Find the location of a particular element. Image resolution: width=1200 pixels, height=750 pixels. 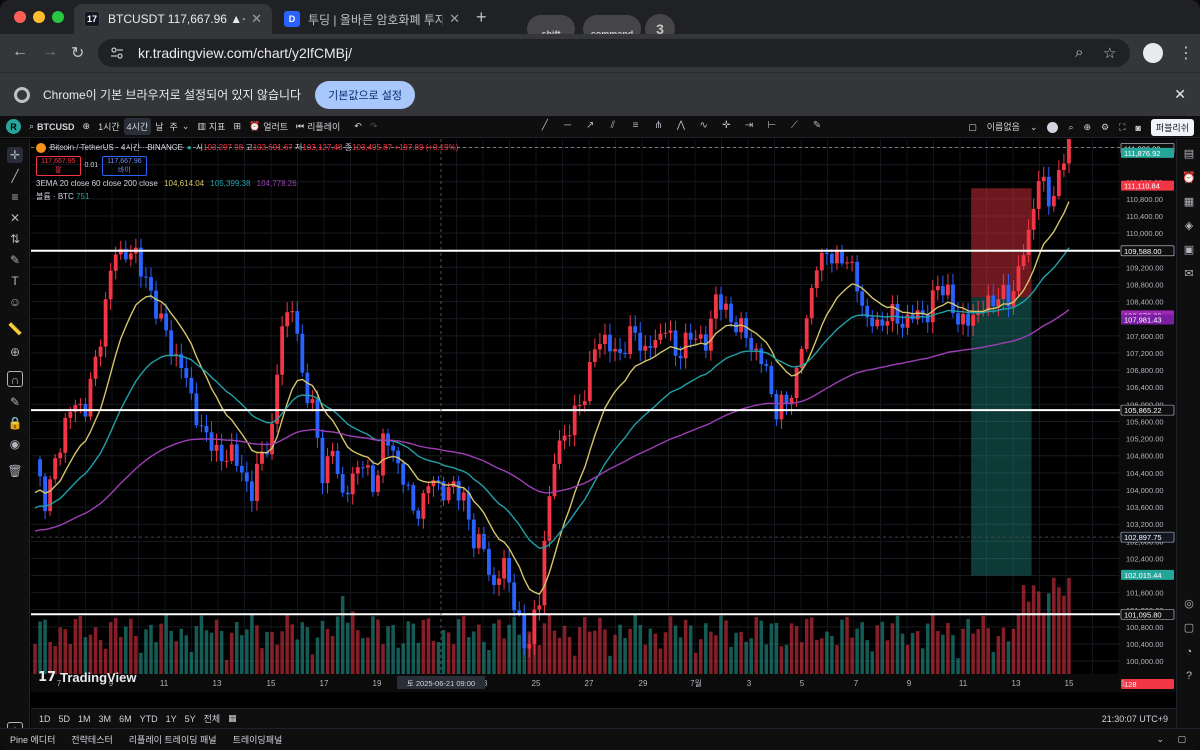

range-3m: 3M is located at coordinates (105, 719).